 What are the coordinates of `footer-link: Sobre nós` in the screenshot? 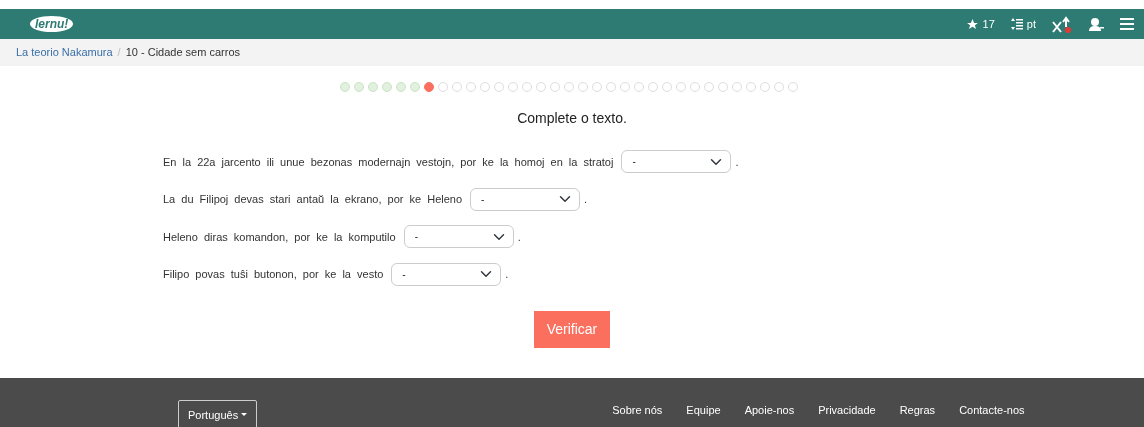 It's located at (637, 414).